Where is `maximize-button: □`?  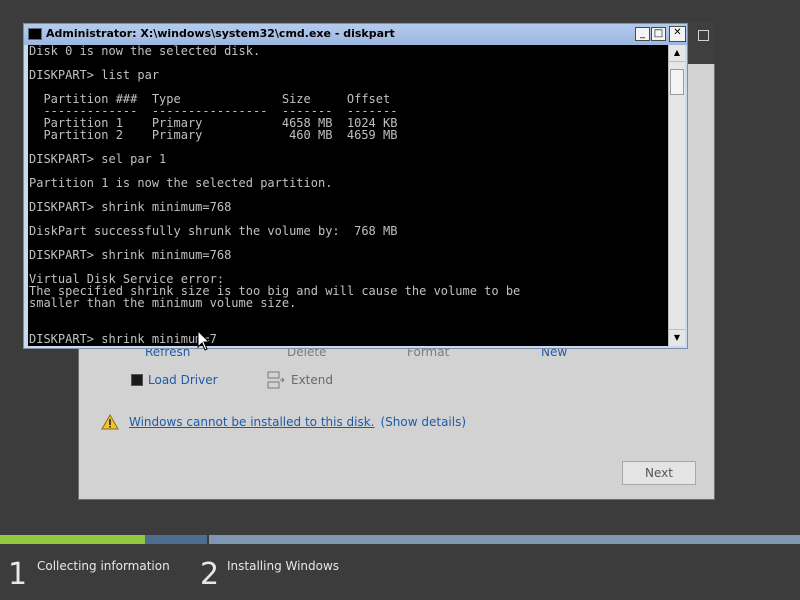 maximize-button: □ is located at coordinates (658, 34).